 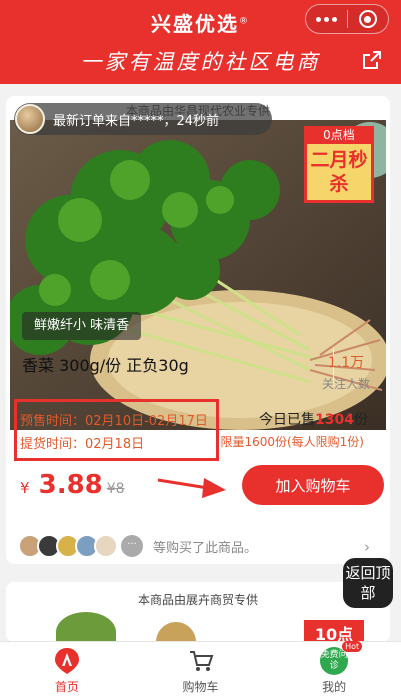 I want to click on bottom-tab-bar: 首页 购物车 免费问诊 Hot 我的, so click(x=200, y=669).